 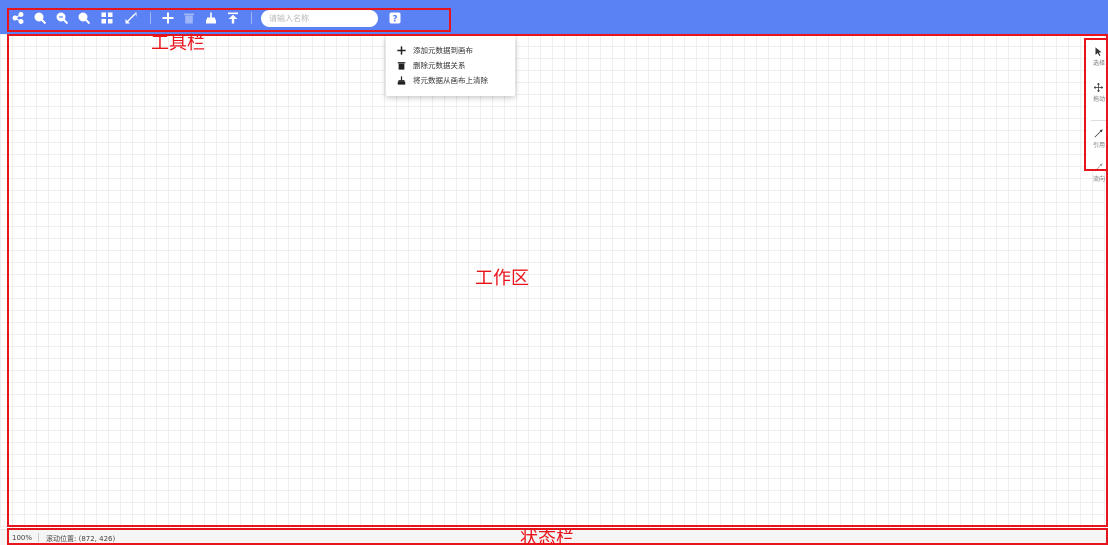 What do you see at coordinates (1097, 112) in the screenshot?
I see `right-tool-panel: 选择 拖动 引用 流向` at bounding box center [1097, 112].